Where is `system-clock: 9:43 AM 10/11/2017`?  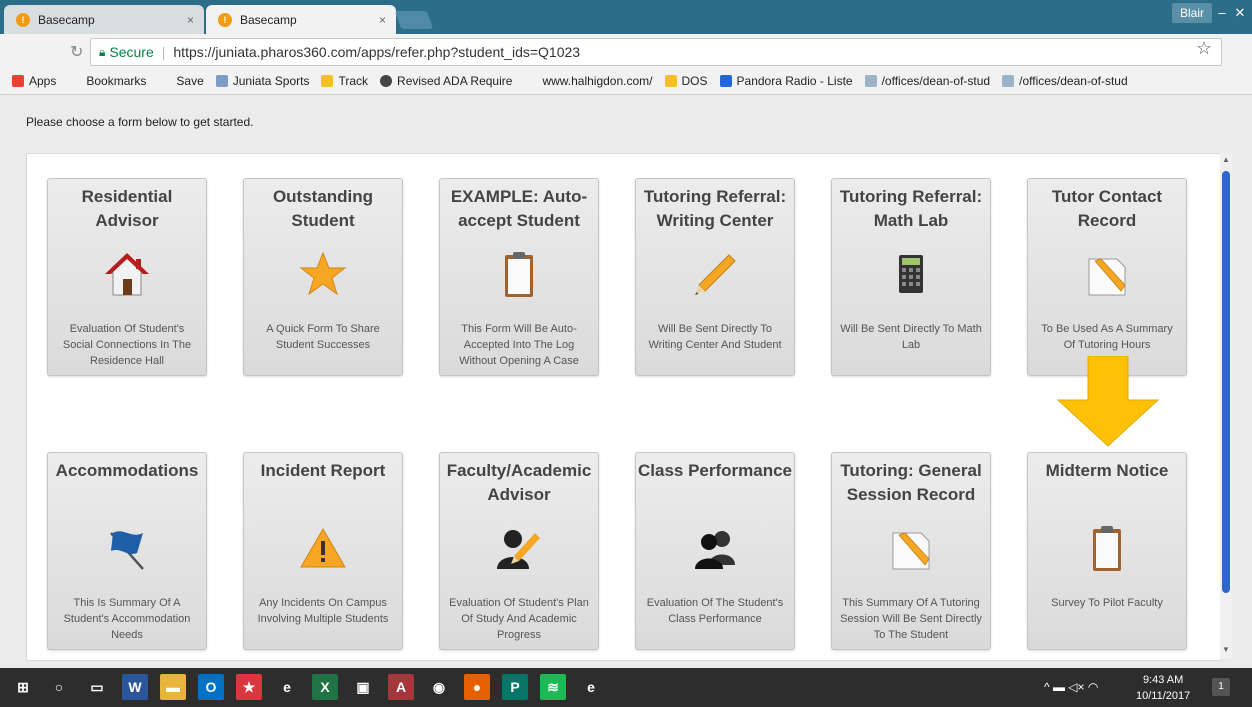 system-clock: 9:43 AM 10/11/2017 is located at coordinates (1163, 688).